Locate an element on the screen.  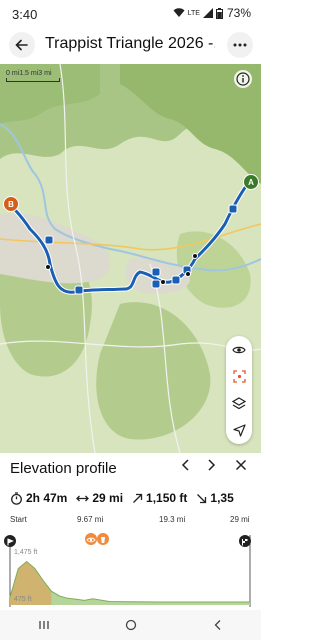
home-circle-icon is located at coordinates (130, 625).